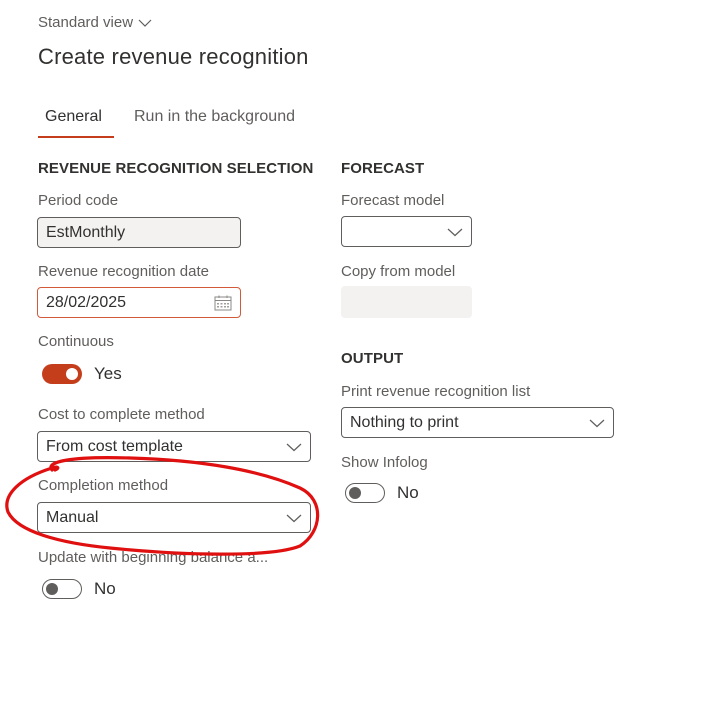 This screenshot has width=716, height=706. Describe the element at coordinates (108, 373) in the screenshot. I see `continuous-value: Yes` at that location.